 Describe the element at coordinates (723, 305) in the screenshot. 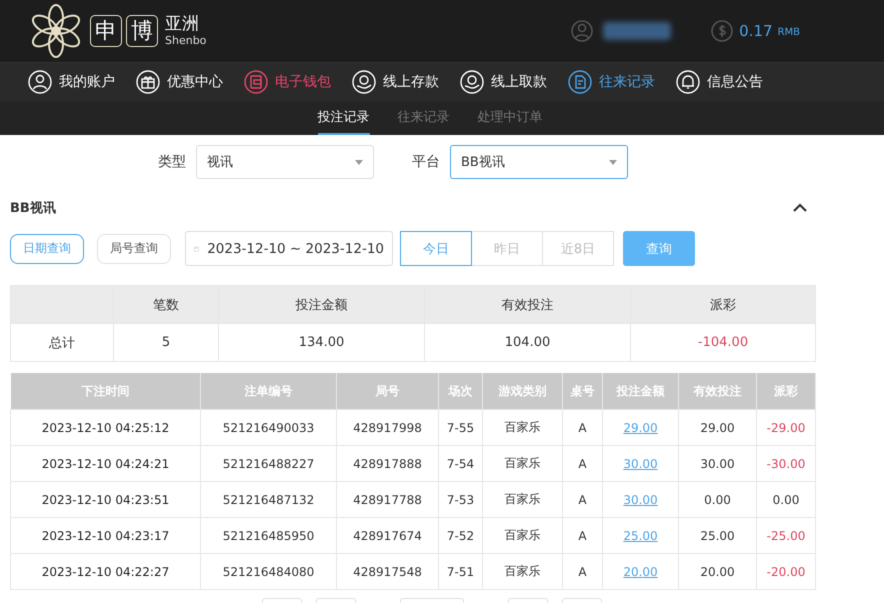

I see `column-header: 派彩` at that location.